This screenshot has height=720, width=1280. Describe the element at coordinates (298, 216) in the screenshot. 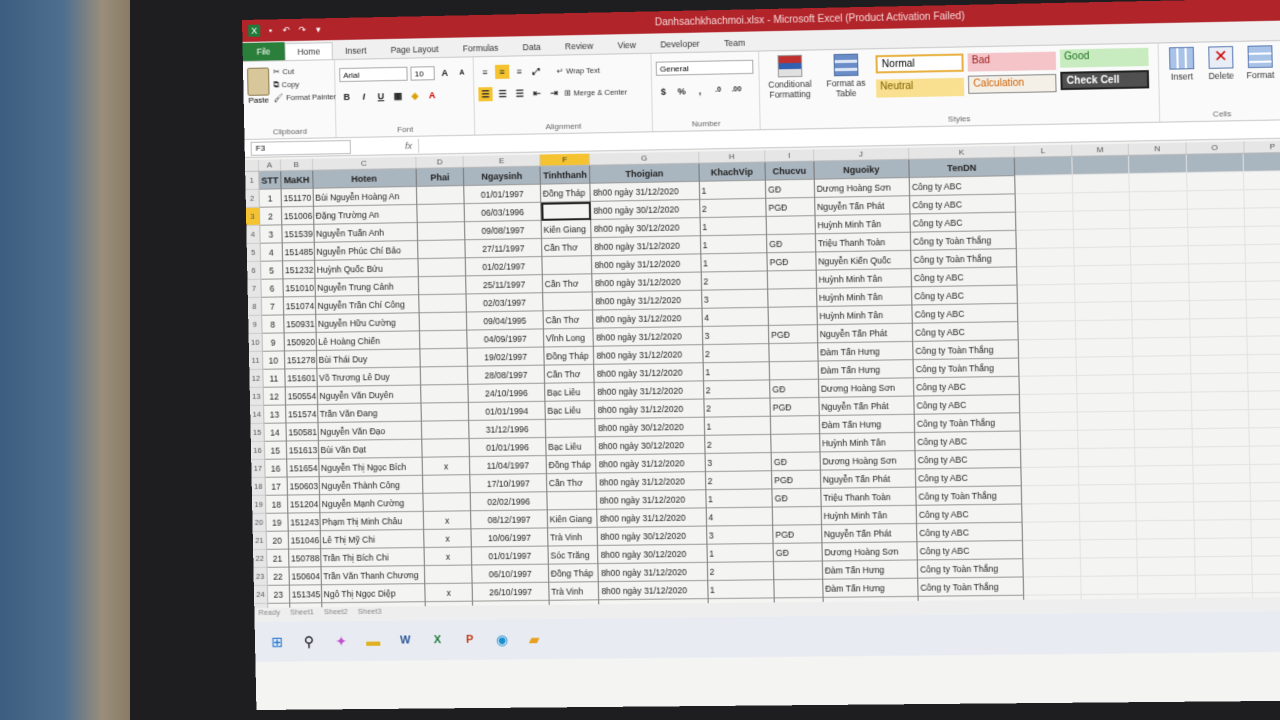

I see `cell: 151006` at that location.